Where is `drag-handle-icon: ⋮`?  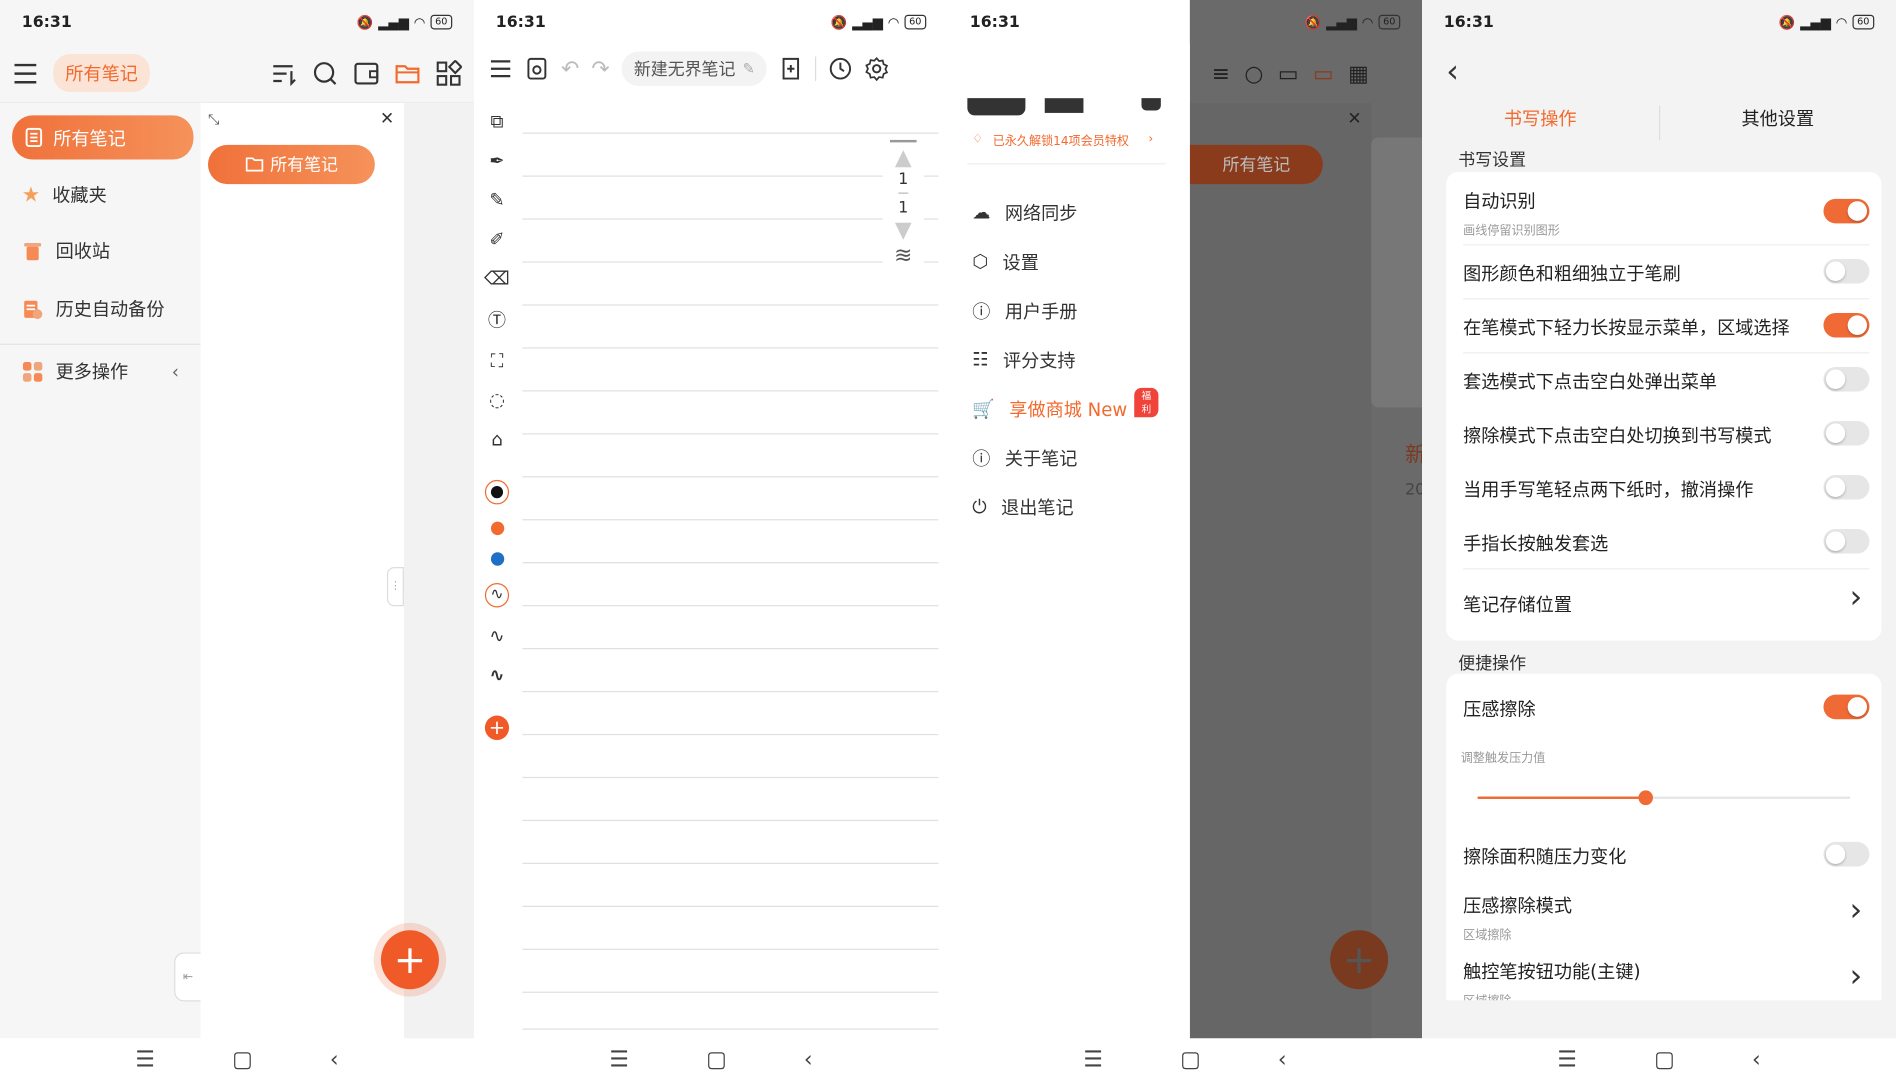 drag-handle-icon: ⋮ is located at coordinates (395, 587).